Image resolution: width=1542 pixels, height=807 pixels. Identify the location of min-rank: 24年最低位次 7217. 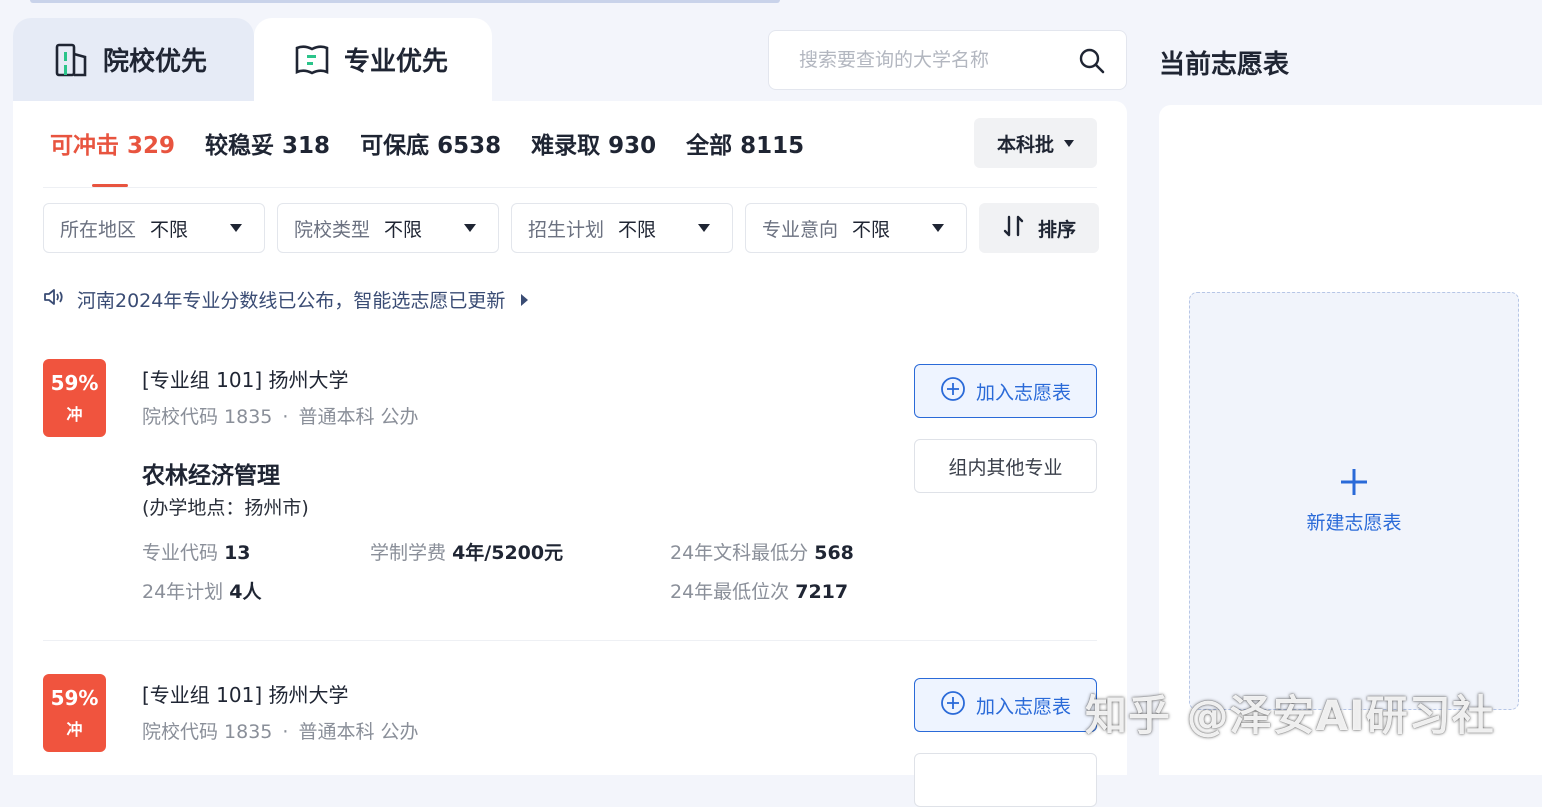
(759, 590).